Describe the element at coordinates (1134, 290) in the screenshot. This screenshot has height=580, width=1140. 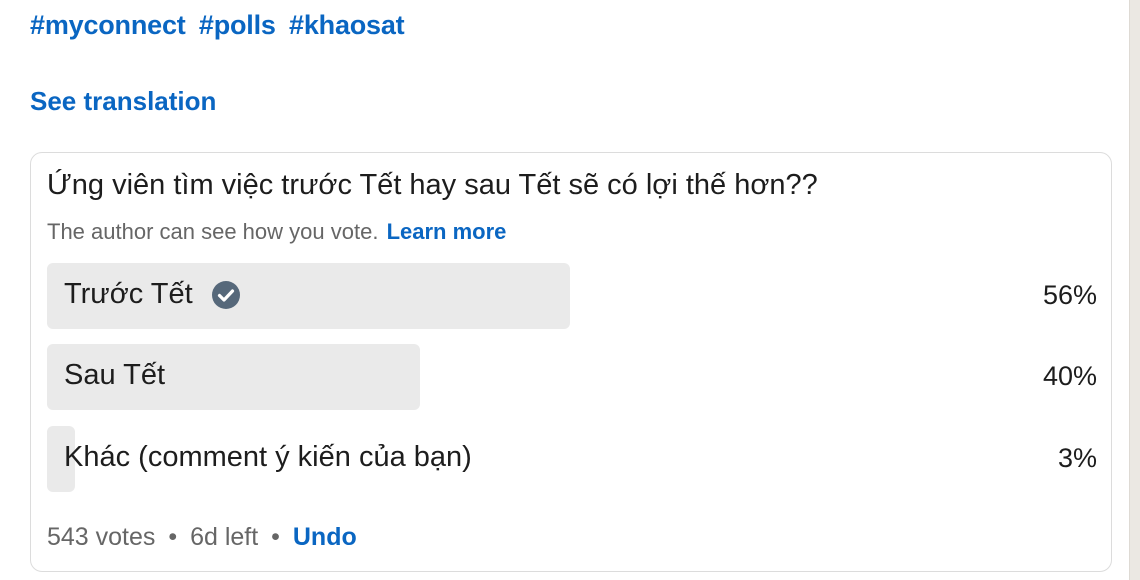
I see `page-edge` at that location.